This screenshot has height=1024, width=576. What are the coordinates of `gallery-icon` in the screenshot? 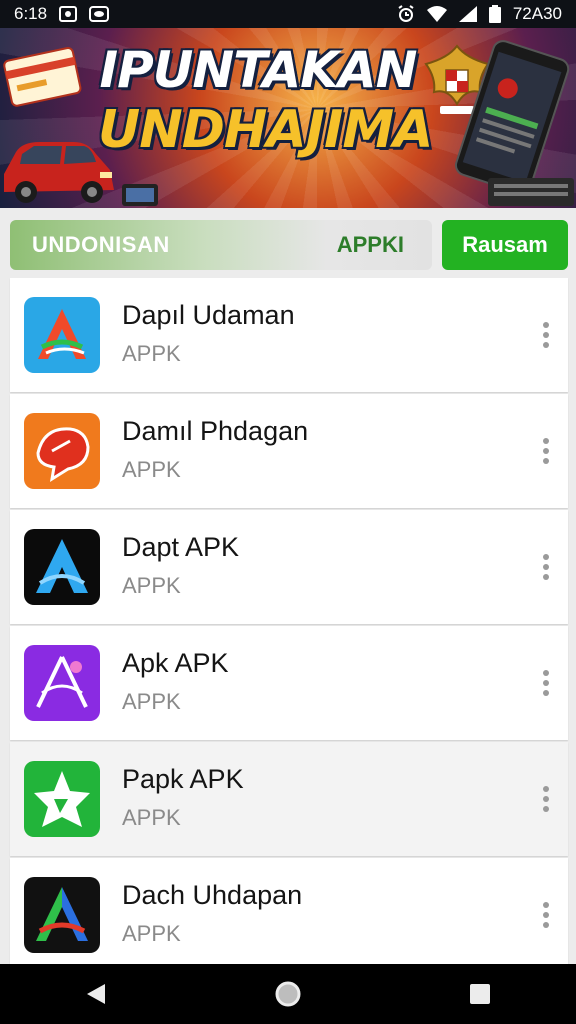 It's located at (68, 14).